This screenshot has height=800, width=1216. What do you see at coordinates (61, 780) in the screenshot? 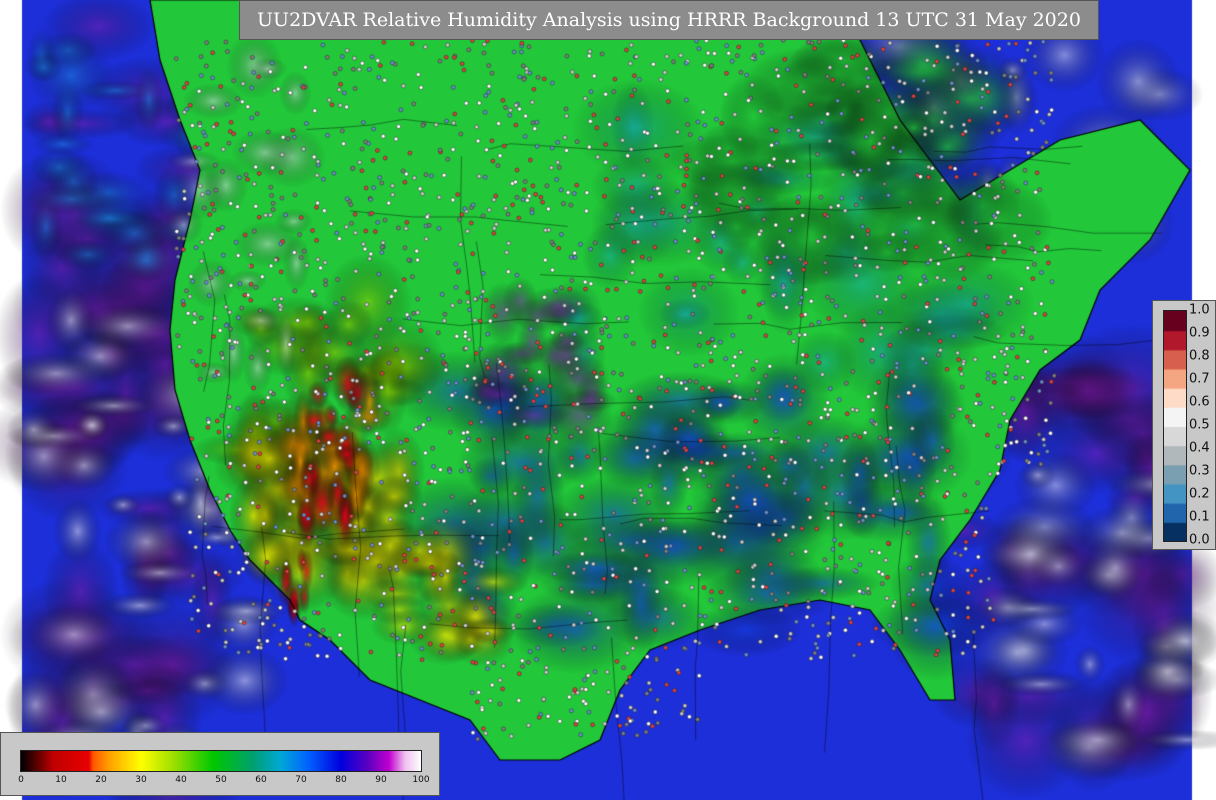
I see `humidity-colorbar-tick: 10` at bounding box center [61, 780].